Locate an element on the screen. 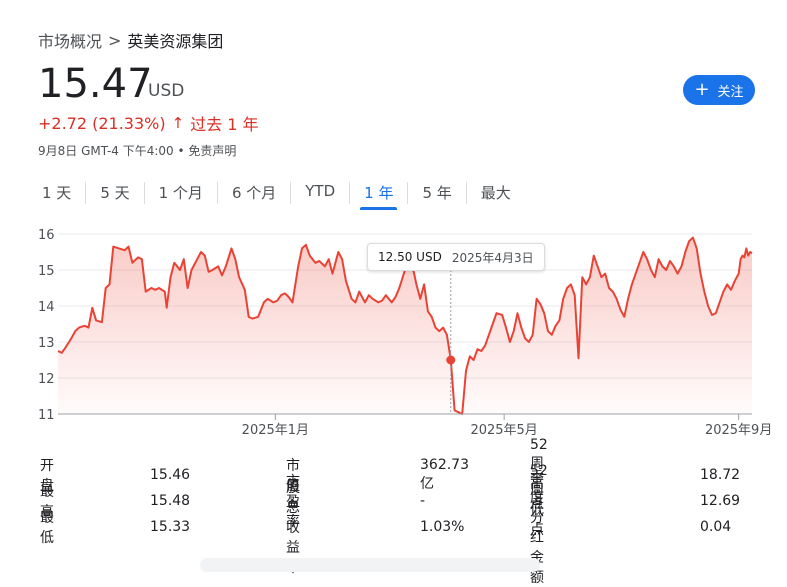 This screenshot has width=787, height=587. range-tabs: 1 天5 天1 个月 6 个月 YTD 1 年5 年最大 is located at coordinates (276, 193).